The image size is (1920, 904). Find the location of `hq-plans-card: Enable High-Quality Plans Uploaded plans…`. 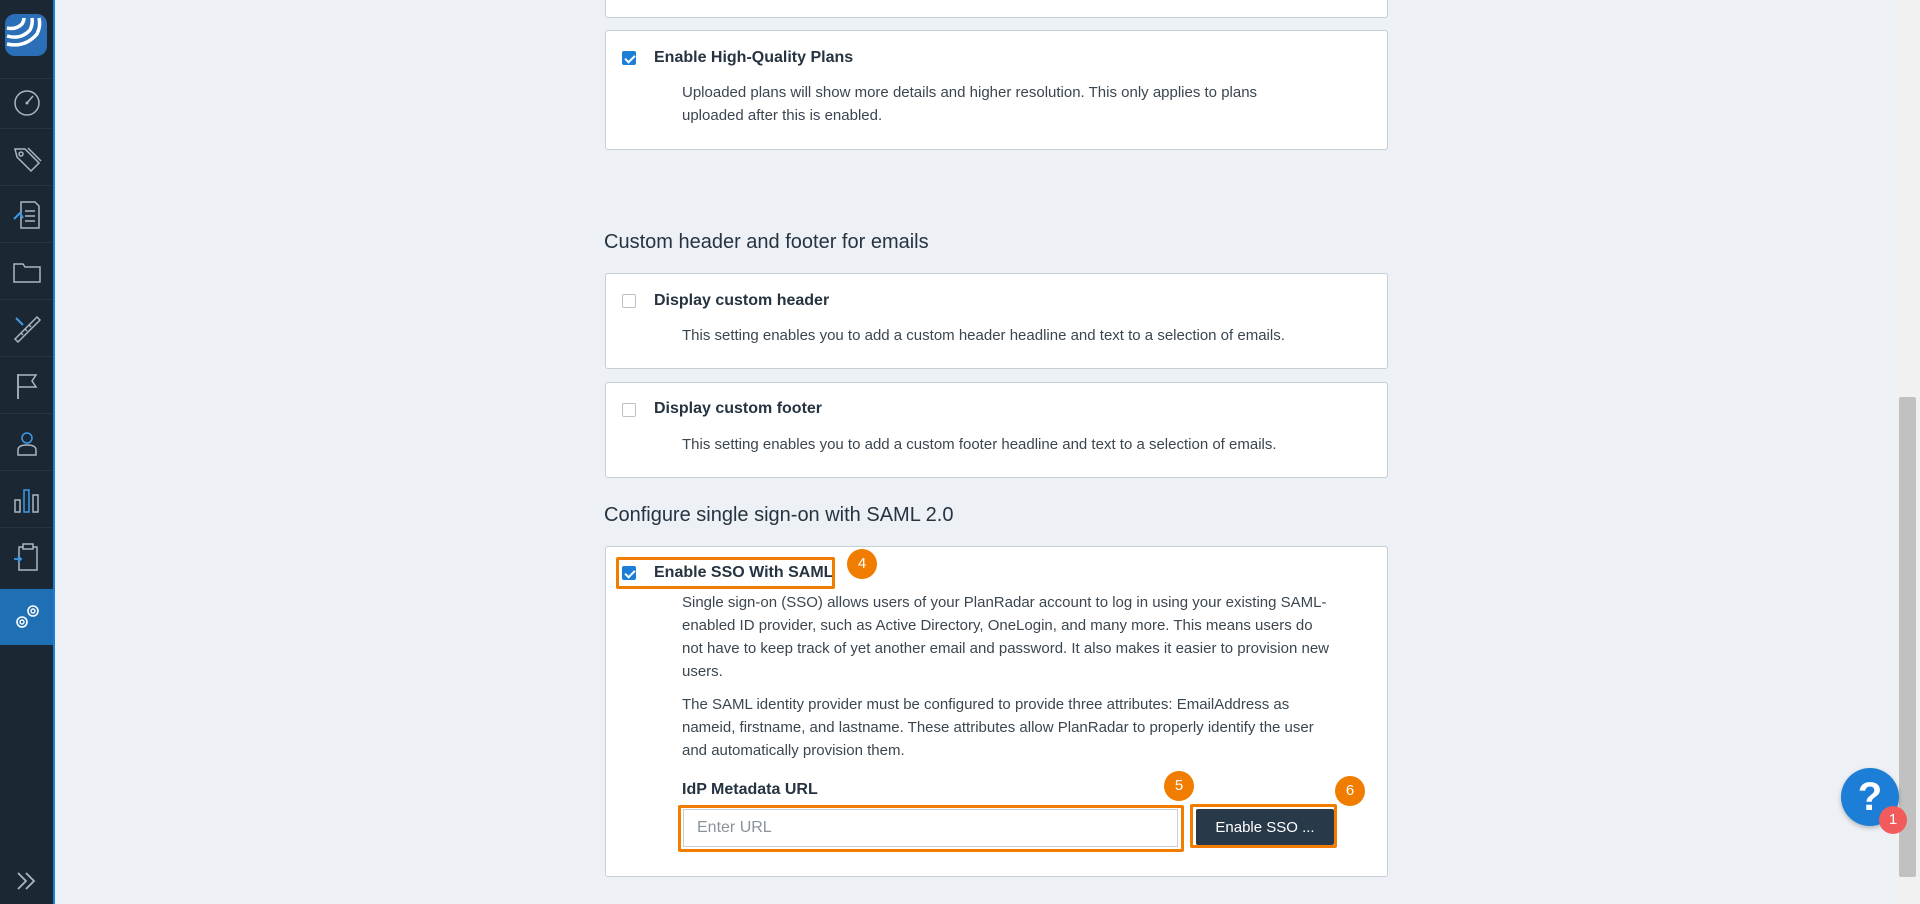

hq-plans-card: Enable High-Quality Plans Uploaded plans… is located at coordinates (996, 90).